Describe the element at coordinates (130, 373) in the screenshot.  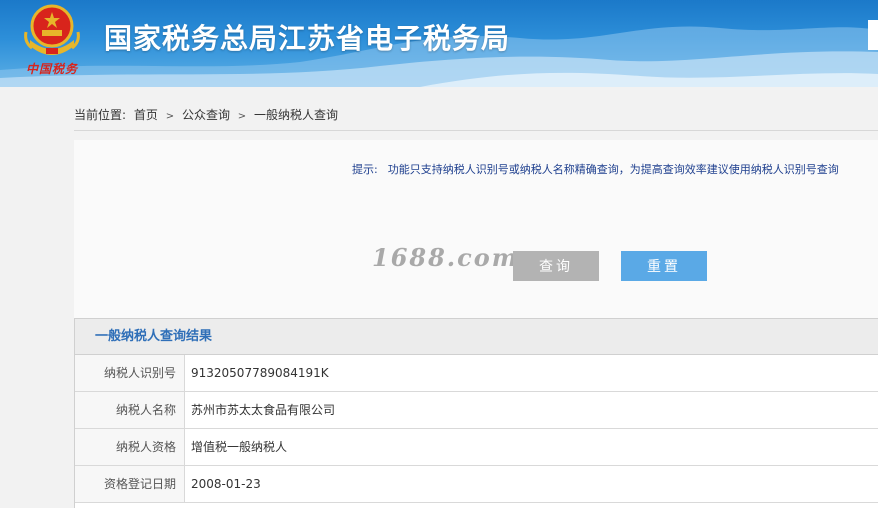
I see `row-label: 纳税人识别号` at that location.